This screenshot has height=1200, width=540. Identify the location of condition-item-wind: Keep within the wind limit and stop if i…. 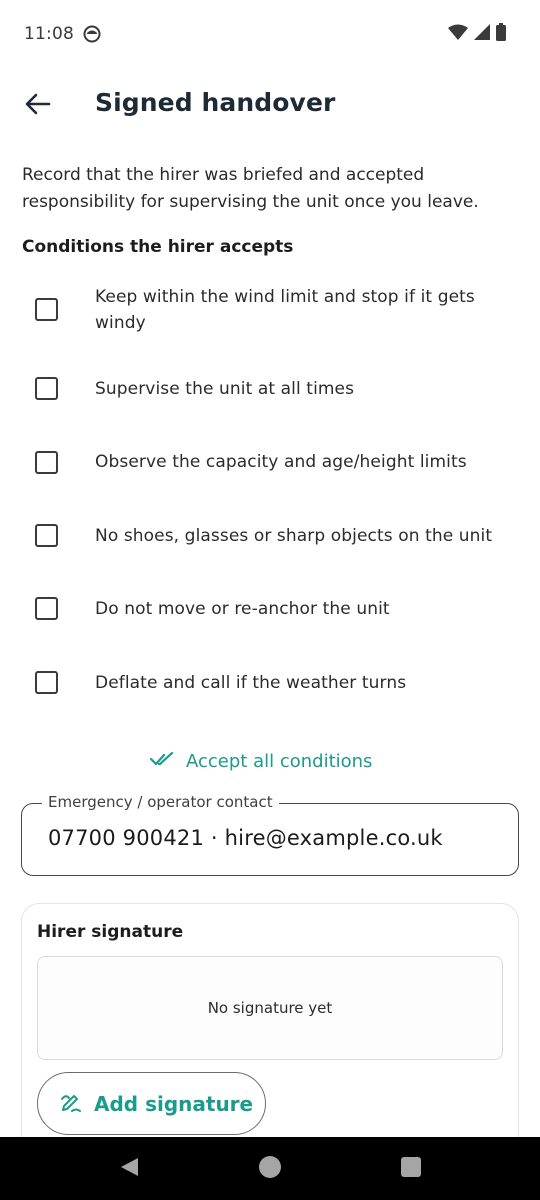
(270, 310).